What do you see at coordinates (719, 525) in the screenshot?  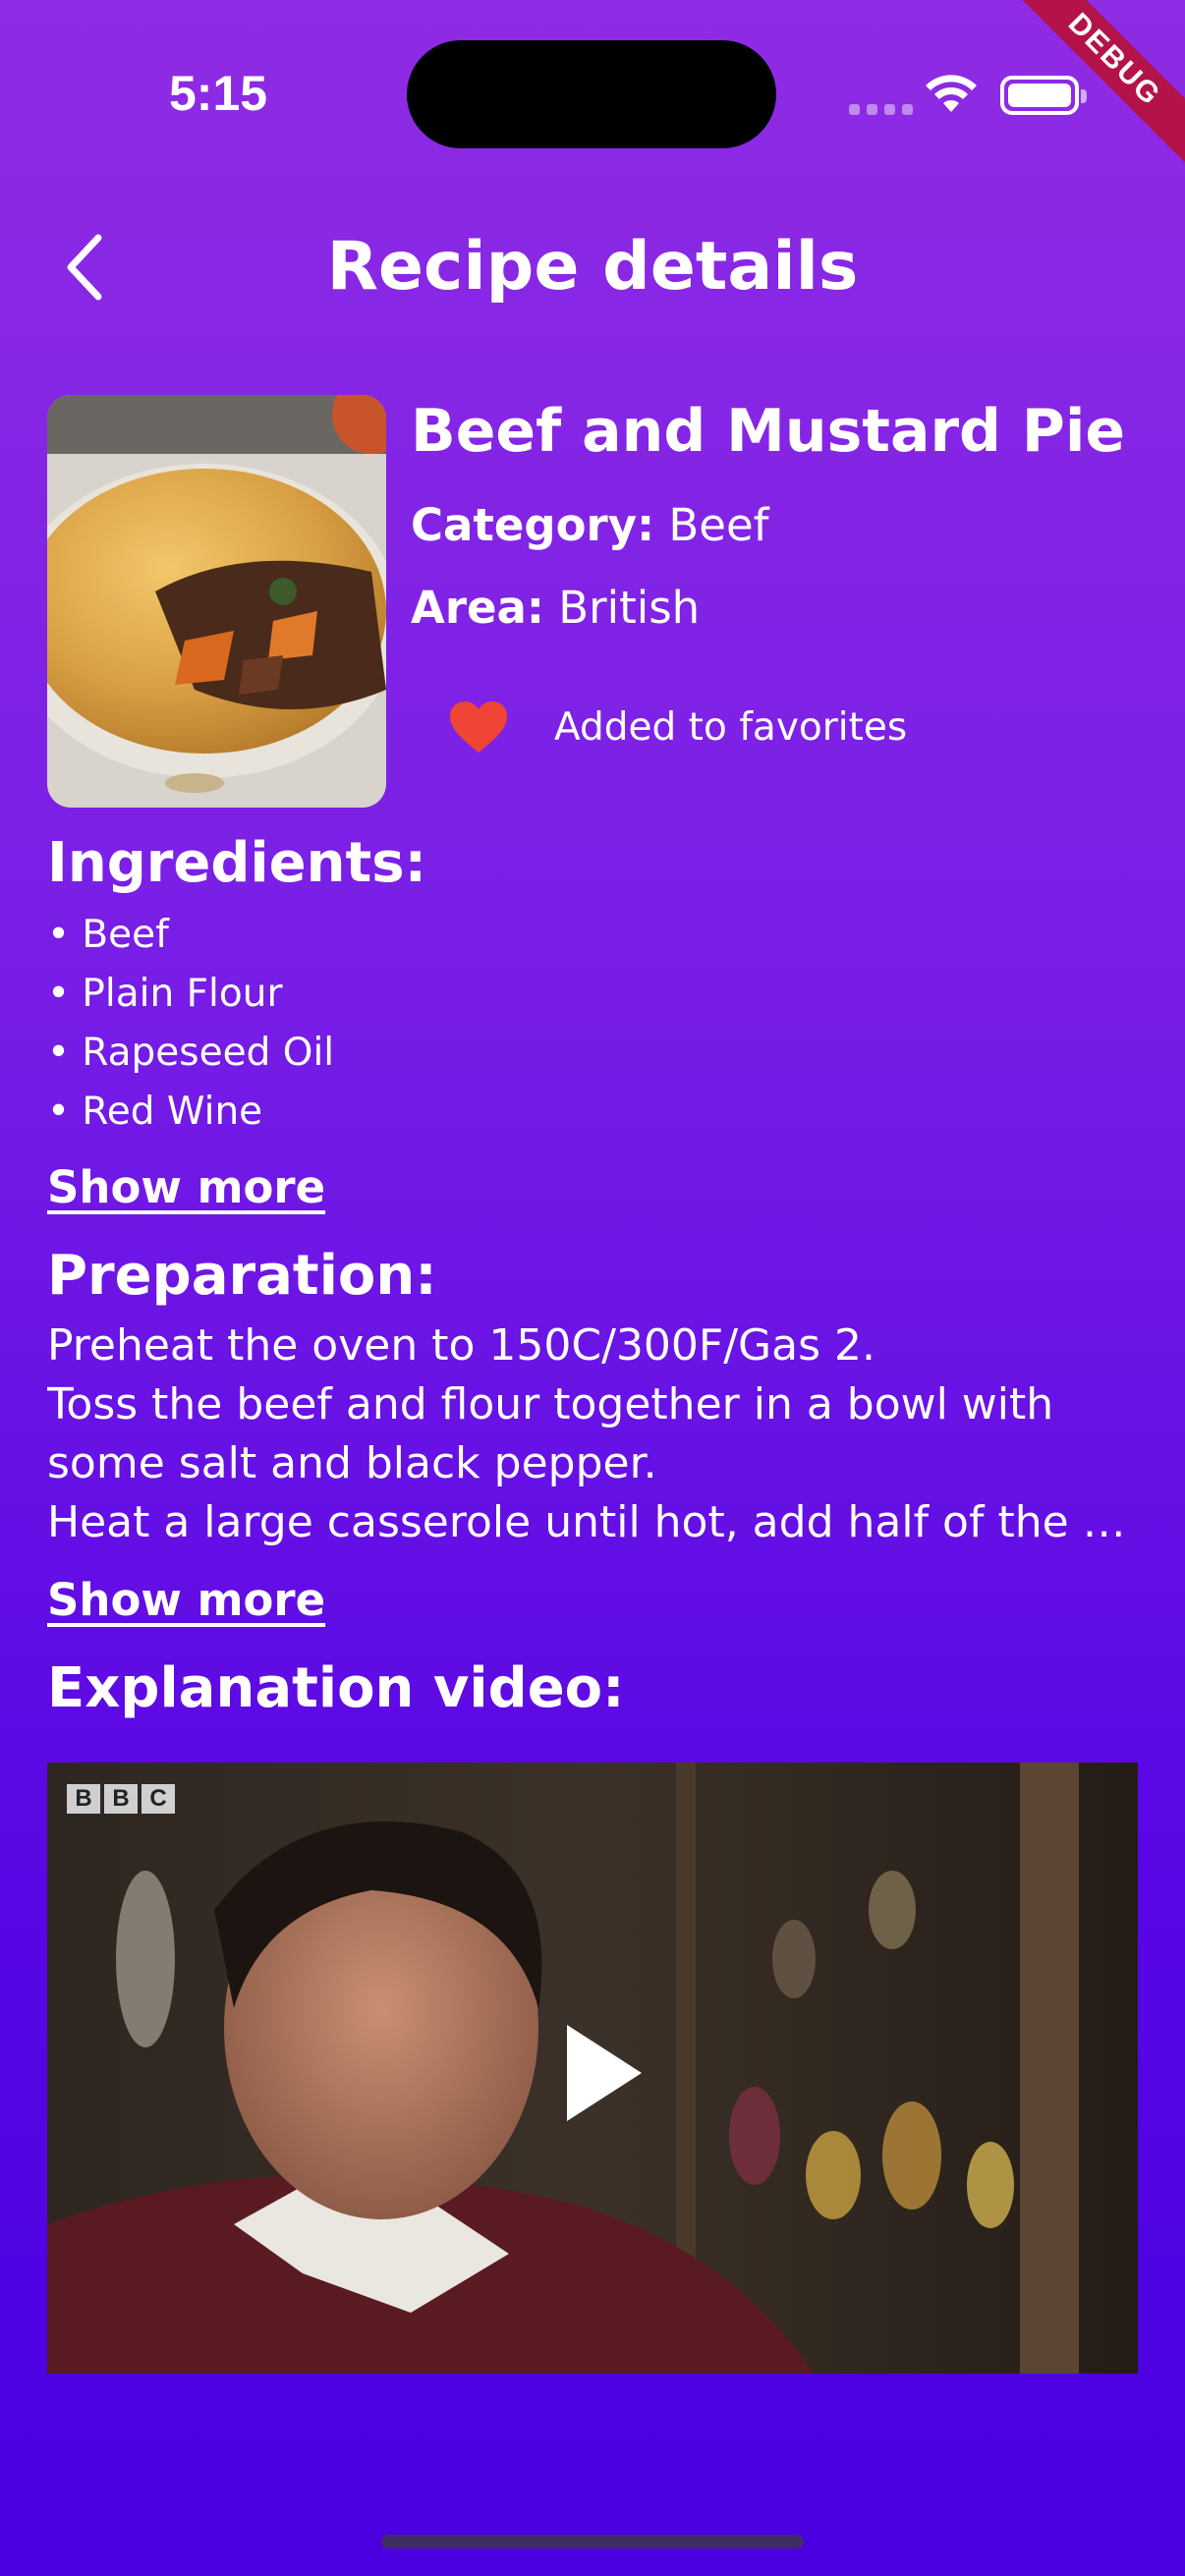 I see `category-value: Beef` at bounding box center [719, 525].